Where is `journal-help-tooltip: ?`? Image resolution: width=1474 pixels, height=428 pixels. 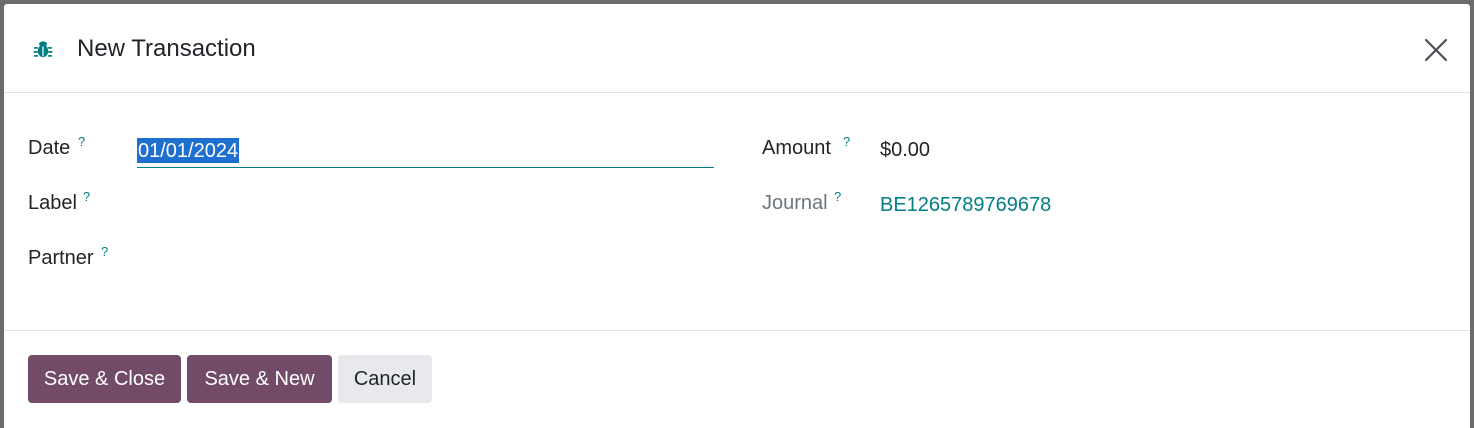
journal-help-tooltip: ? is located at coordinates (837, 196).